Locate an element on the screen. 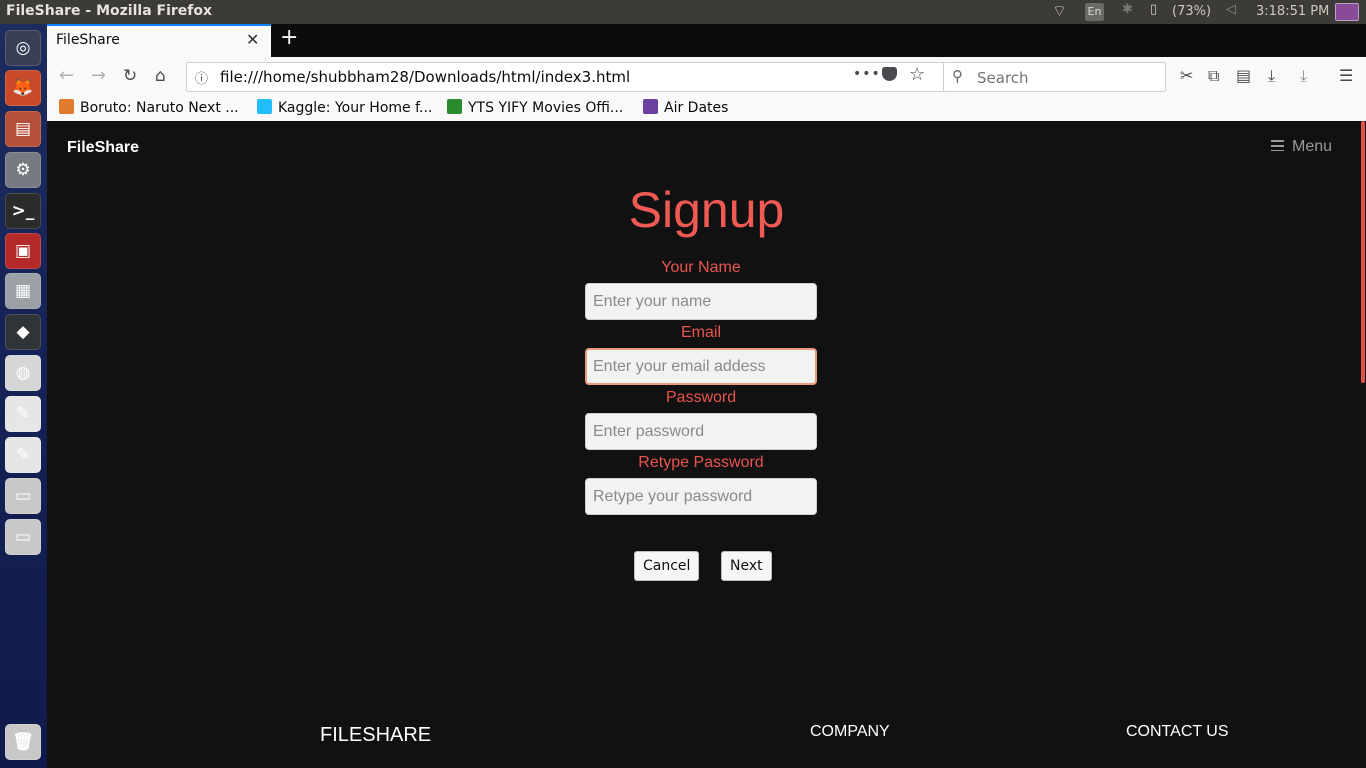 This screenshot has width=1366, height=768. search-input is located at coordinates (1067, 78).